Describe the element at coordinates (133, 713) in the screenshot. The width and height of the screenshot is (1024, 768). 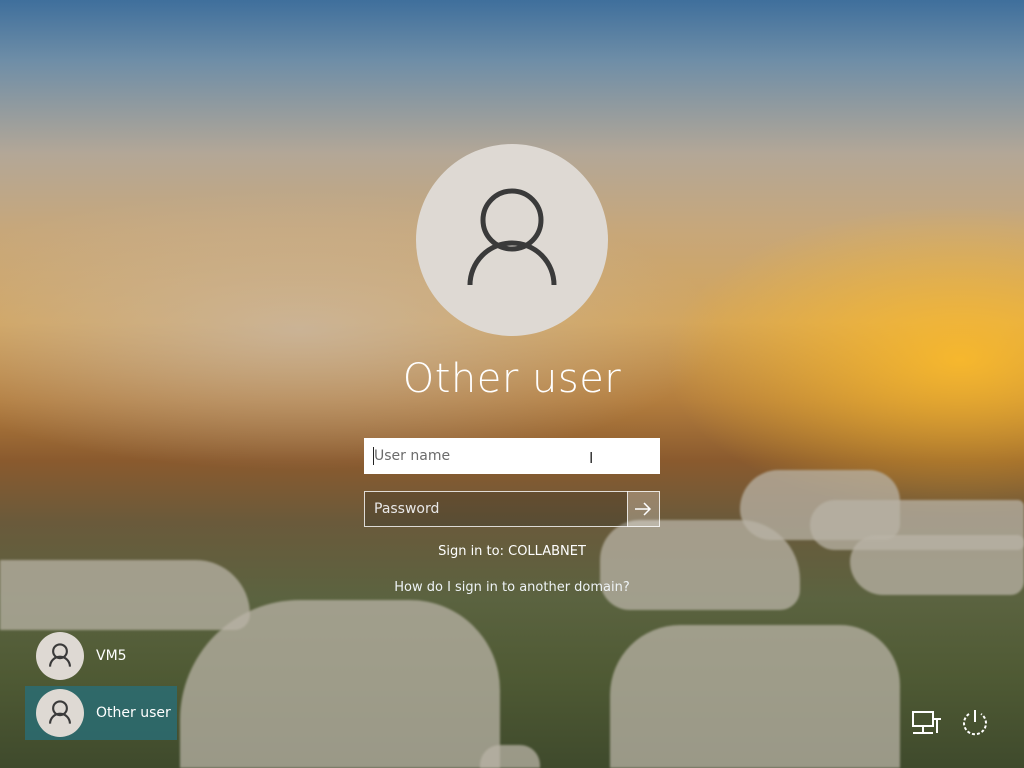
I see `account-name: Other user` at that location.